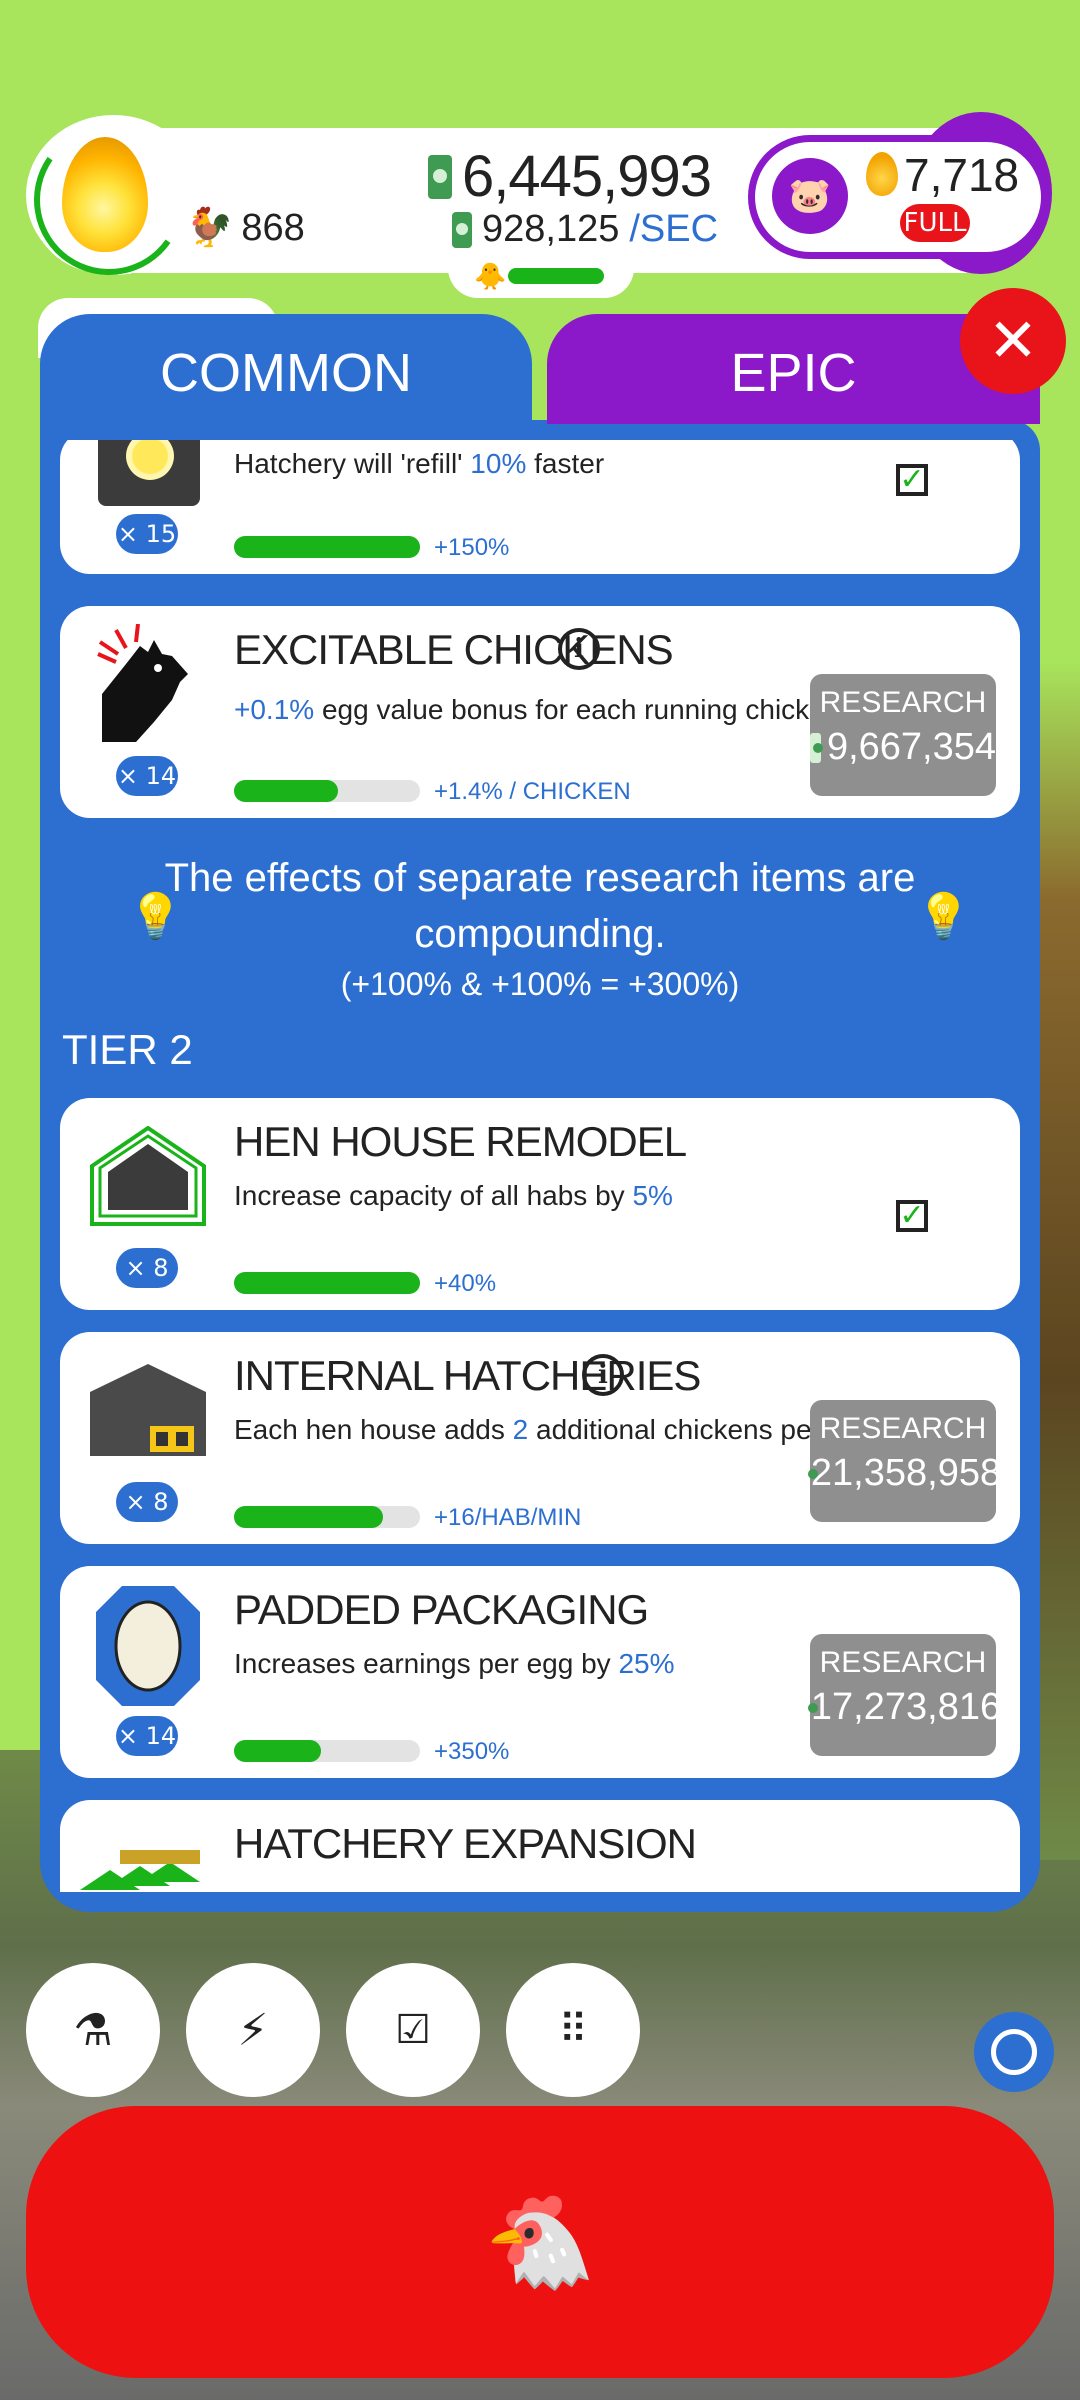 The width and height of the screenshot is (1080, 2400). I want to click on research-title: HEN HOUSE REMODEL, so click(460, 1141).